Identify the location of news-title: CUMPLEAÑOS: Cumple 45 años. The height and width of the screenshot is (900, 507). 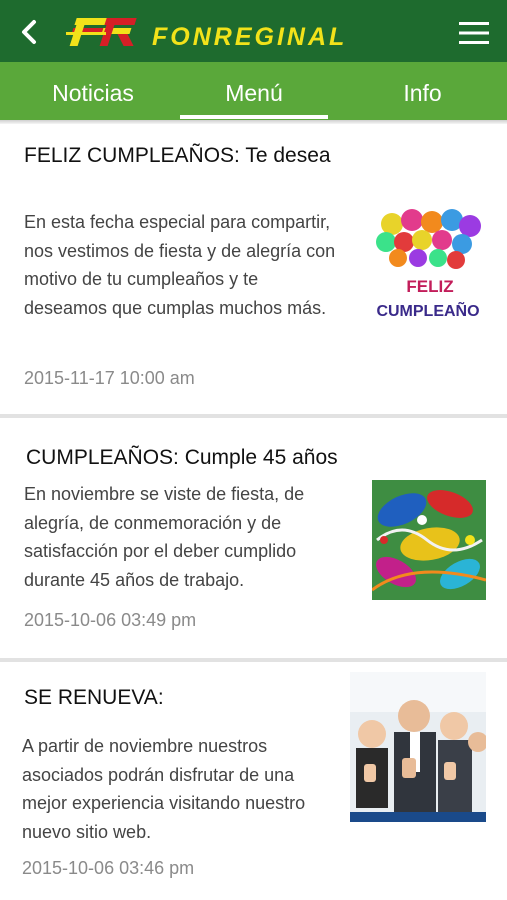
(182, 457).